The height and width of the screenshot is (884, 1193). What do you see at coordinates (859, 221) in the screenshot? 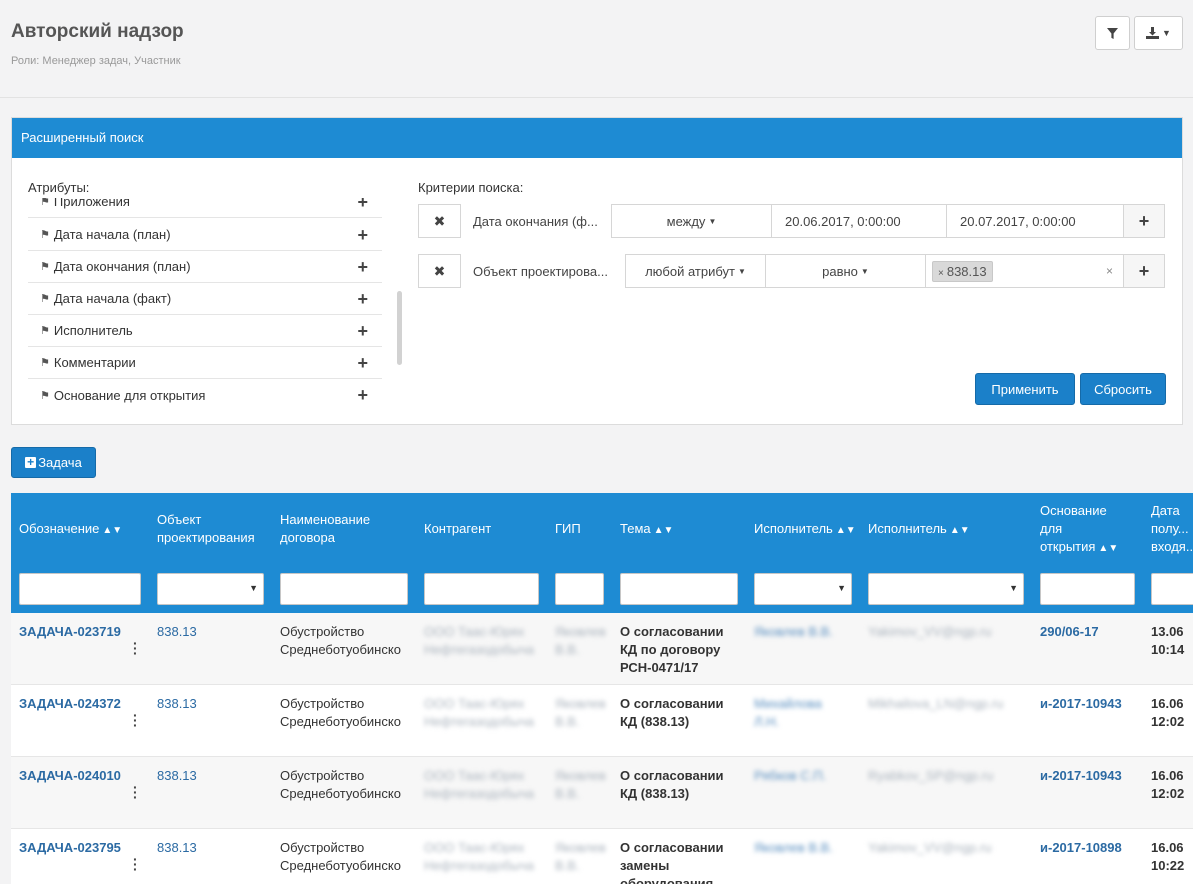
I see `date-from-input: 20.06.2017, 0:00:00` at bounding box center [859, 221].